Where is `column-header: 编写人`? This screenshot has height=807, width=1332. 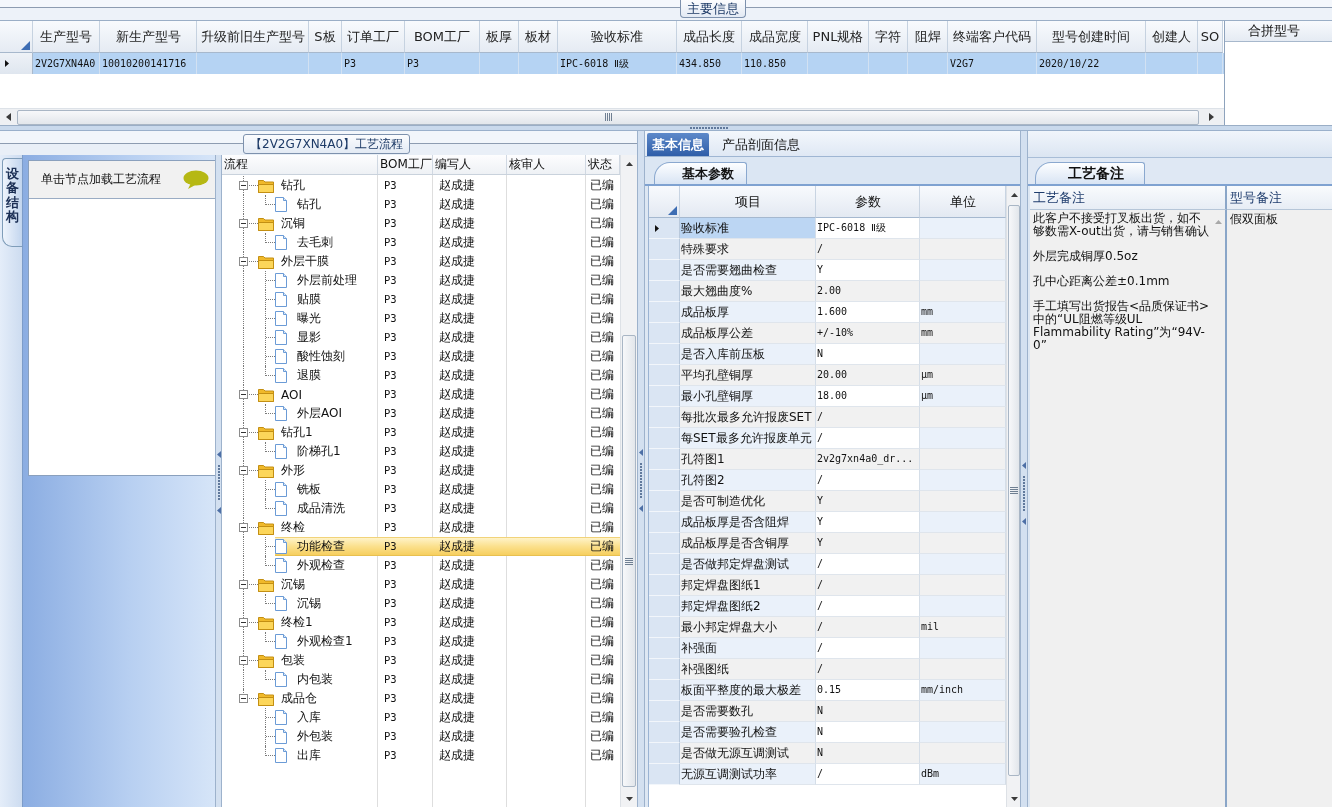 column-header: 编写人 is located at coordinates (470, 164).